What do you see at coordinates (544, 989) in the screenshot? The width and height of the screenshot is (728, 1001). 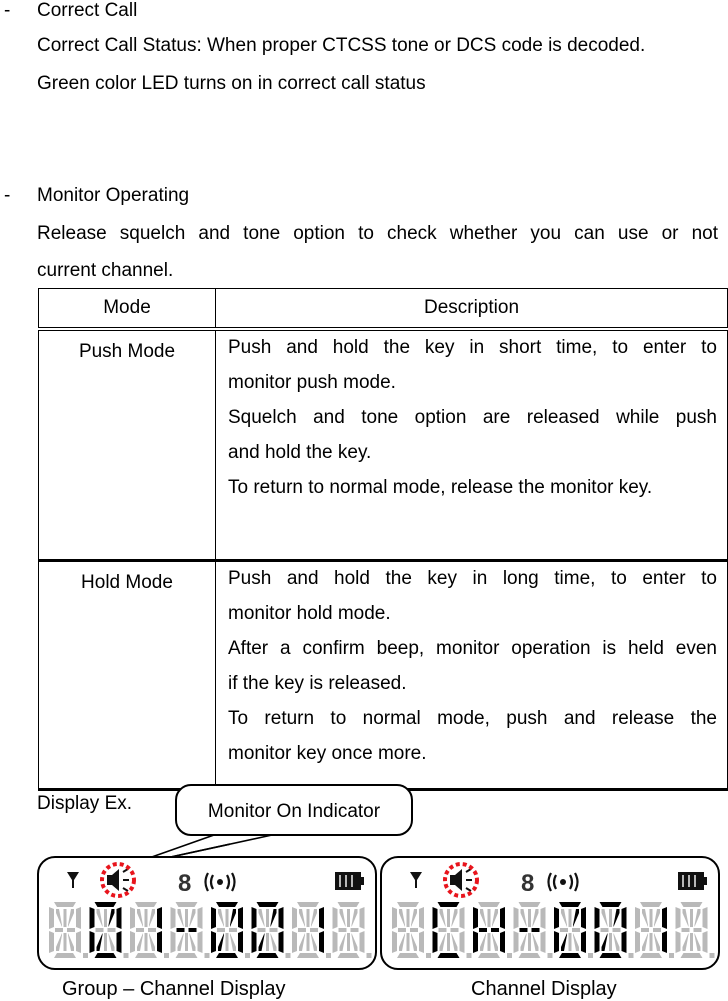 I see `caption-channel-display: Channel Display` at bounding box center [544, 989].